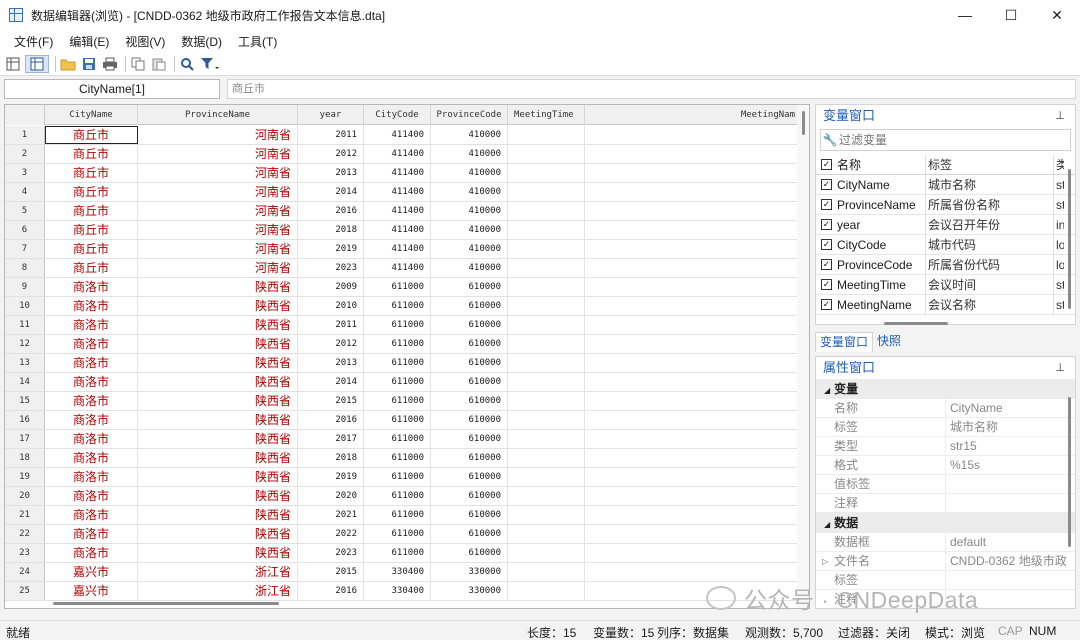 The height and width of the screenshot is (640, 1080). I want to click on var-header-type: 类, so click(1059, 164).